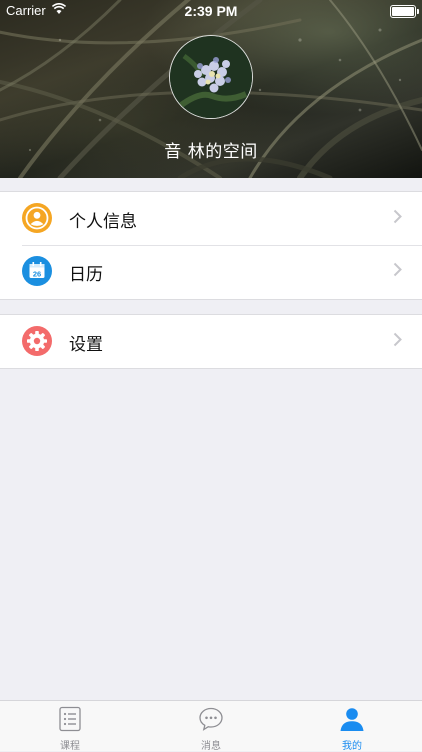 This screenshot has height=752, width=422. I want to click on tab-bar: 课程 消息 我的, so click(211, 726).